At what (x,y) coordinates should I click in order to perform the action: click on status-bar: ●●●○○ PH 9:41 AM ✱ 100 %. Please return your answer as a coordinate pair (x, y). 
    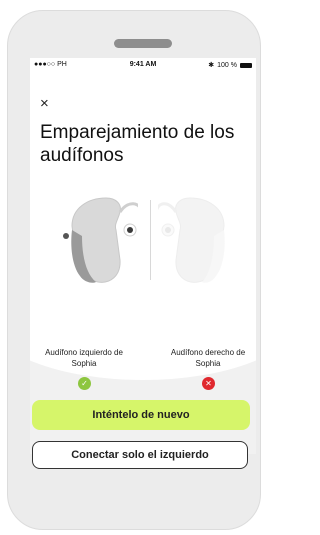
    Looking at the image, I should click on (143, 65).